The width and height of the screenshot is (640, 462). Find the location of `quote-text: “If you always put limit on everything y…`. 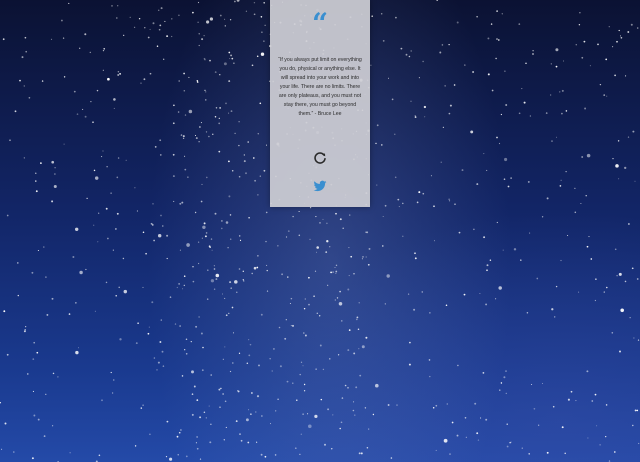

quote-text: “If you always put limit on everything y… is located at coordinates (320, 87).